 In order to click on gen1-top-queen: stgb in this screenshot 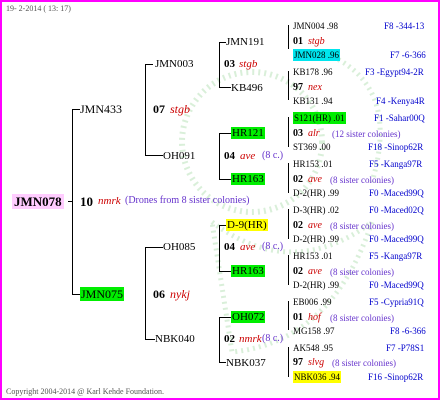, I will do `click(180, 109)`.